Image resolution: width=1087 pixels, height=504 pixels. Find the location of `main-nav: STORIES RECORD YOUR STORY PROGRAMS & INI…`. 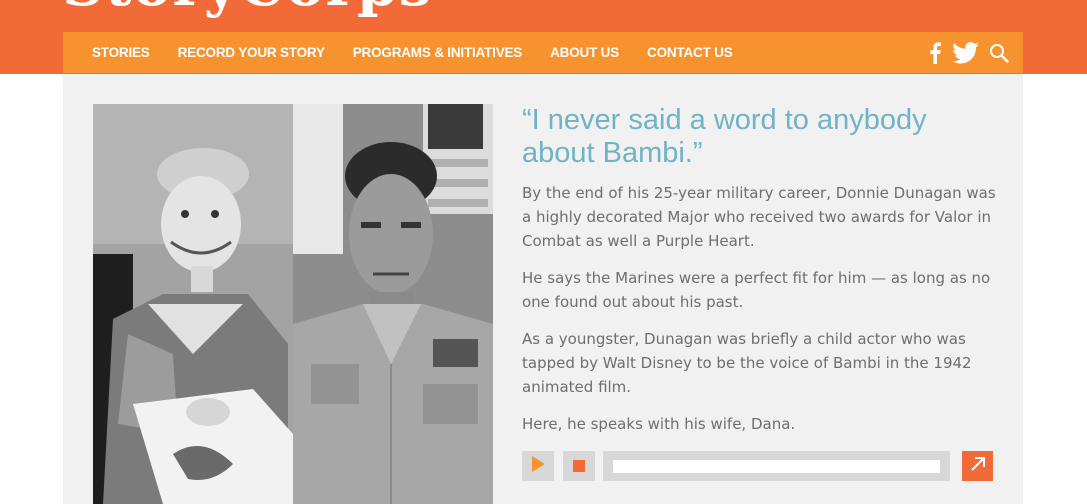

main-nav: STORIES RECORD YOUR STORY PROGRAMS & INI… is located at coordinates (543, 52).